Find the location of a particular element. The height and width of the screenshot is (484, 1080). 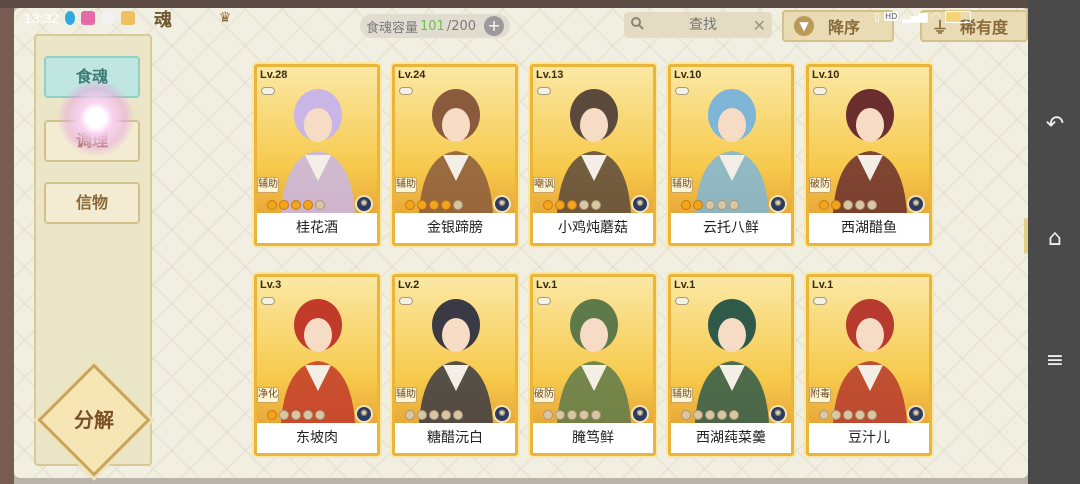

capacity-add-button: + is located at coordinates (494, 26).